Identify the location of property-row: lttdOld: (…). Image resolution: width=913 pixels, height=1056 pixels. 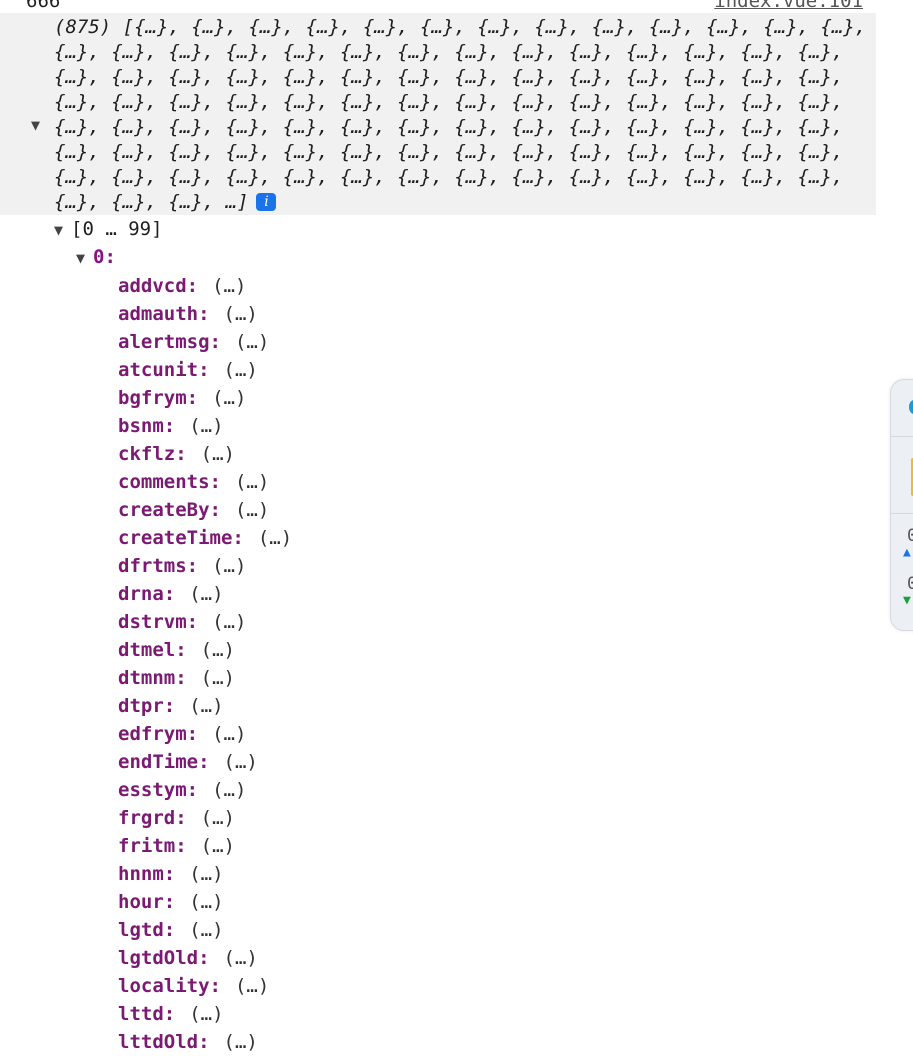
(205, 1042).